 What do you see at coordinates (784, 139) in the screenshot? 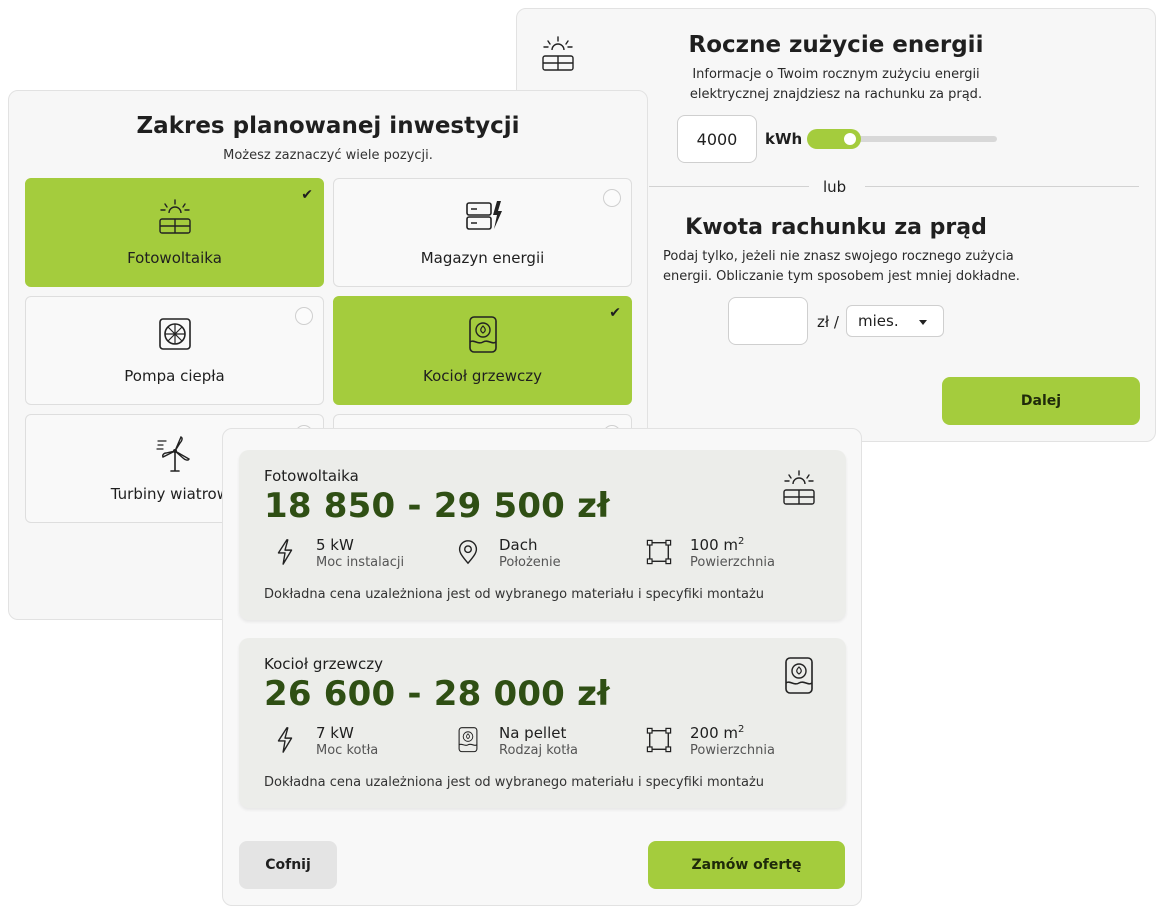
I see `kwh-unit-label: kWh` at bounding box center [784, 139].